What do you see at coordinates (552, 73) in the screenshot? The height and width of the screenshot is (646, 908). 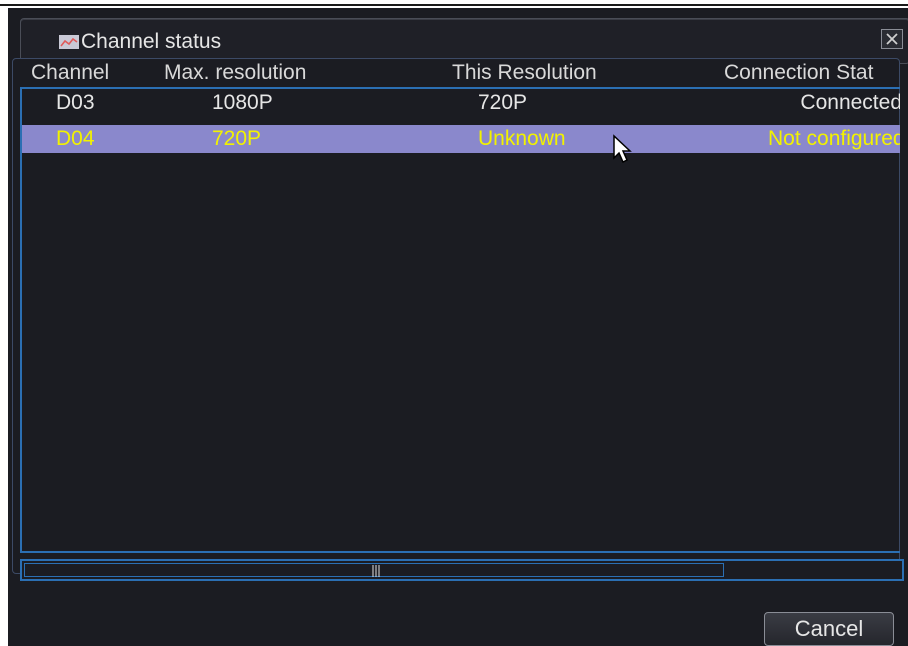 I see `column-header-this-resolution: This Resolution` at bounding box center [552, 73].